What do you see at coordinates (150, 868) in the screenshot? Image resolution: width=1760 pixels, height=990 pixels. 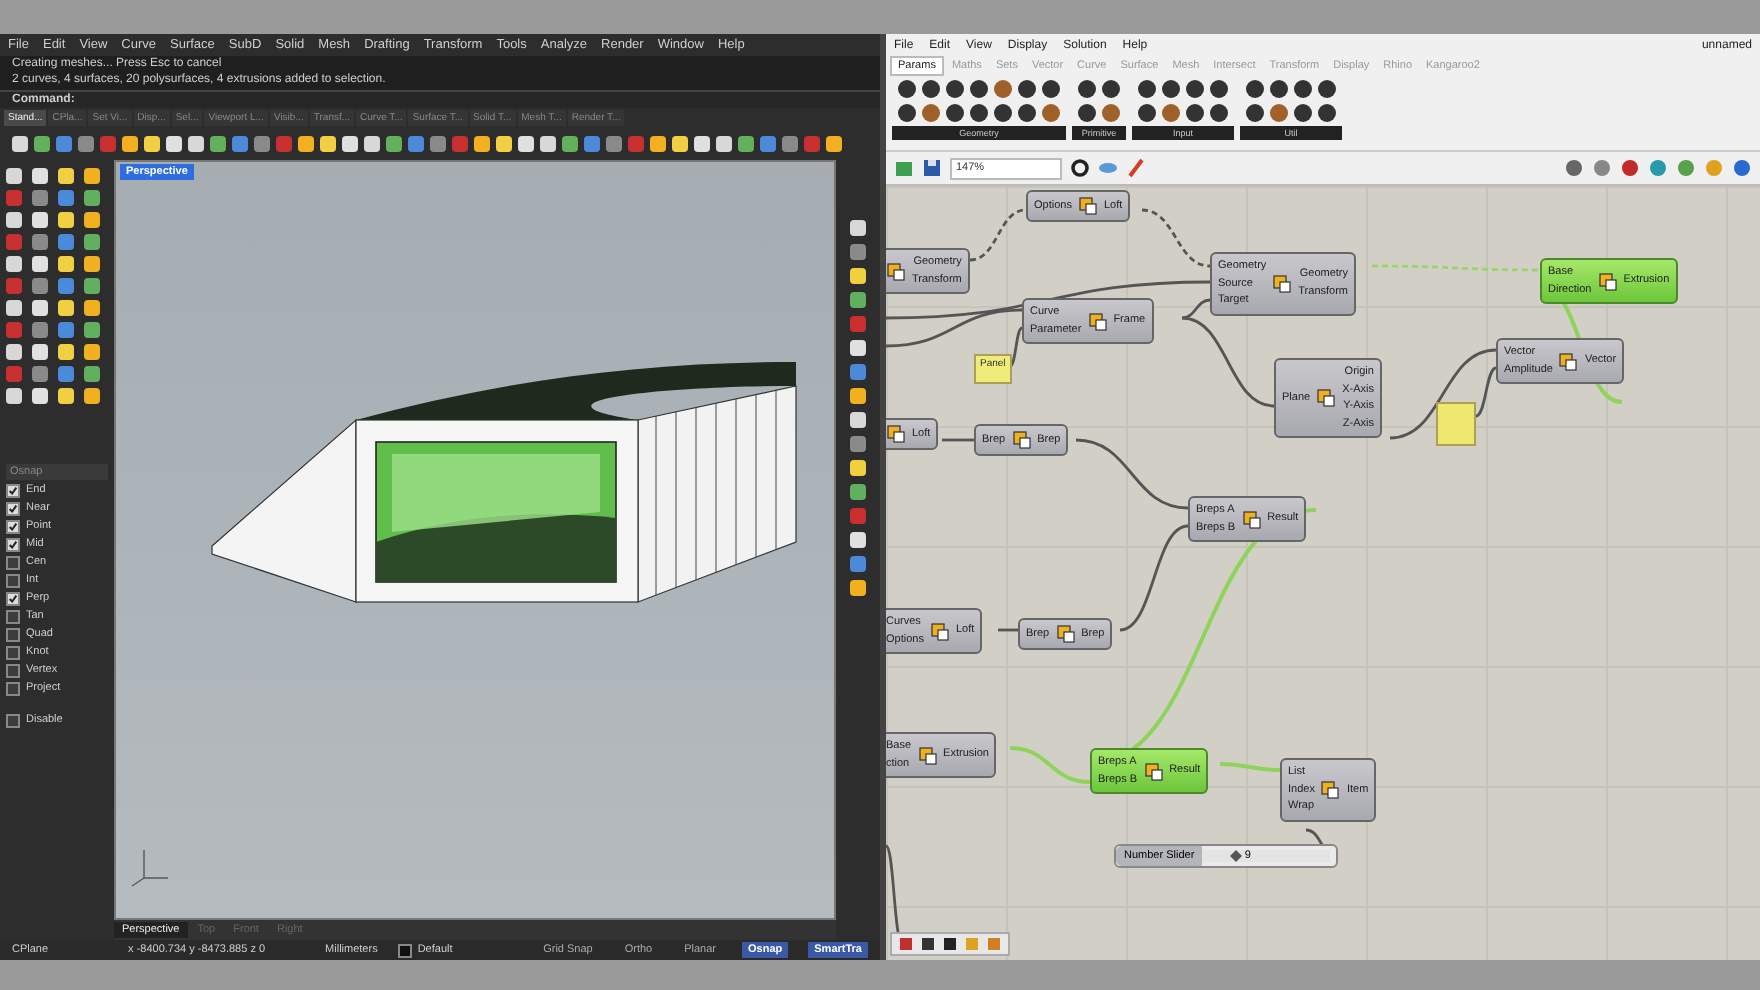 I see `axis-icon` at bounding box center [150, 868].